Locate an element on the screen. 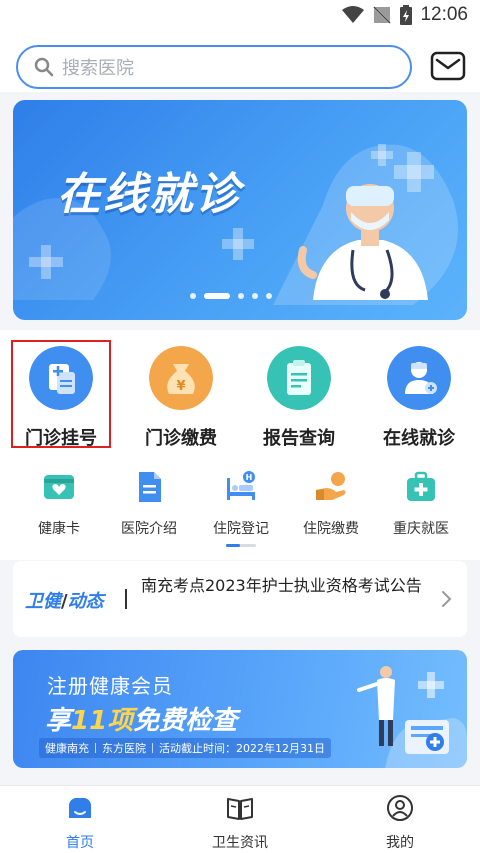  service-inpatient-payment: 住院缴费 is located at coordinates (331, 504).